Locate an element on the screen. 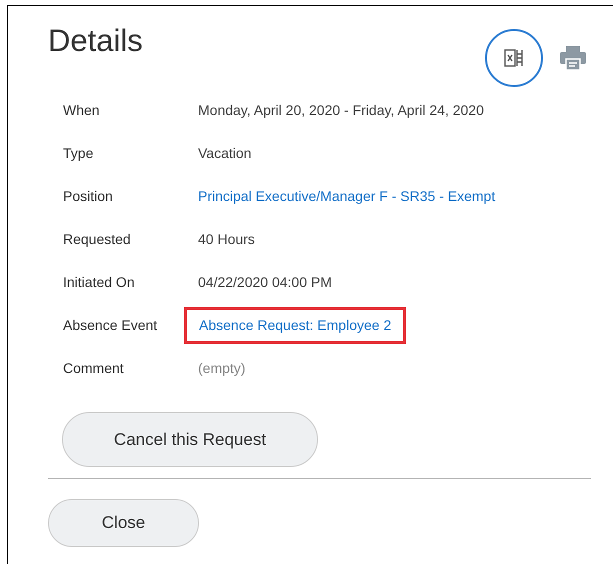  spreadsheet-export-icon is located at coordinates (514, 58).